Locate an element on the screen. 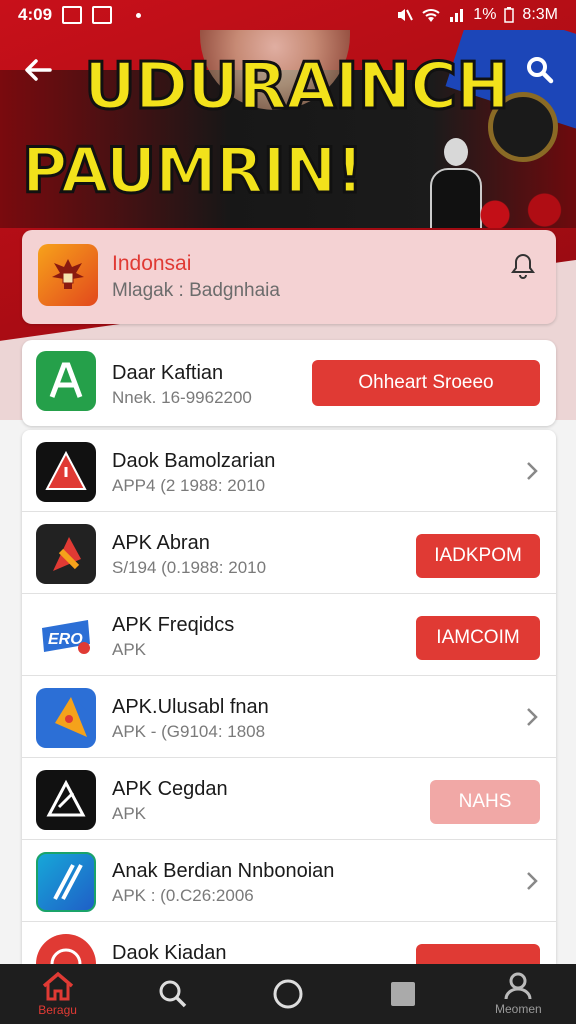 The height and width of the screenshot is (1024, 576). install-button is located at coordinates (478, 954).